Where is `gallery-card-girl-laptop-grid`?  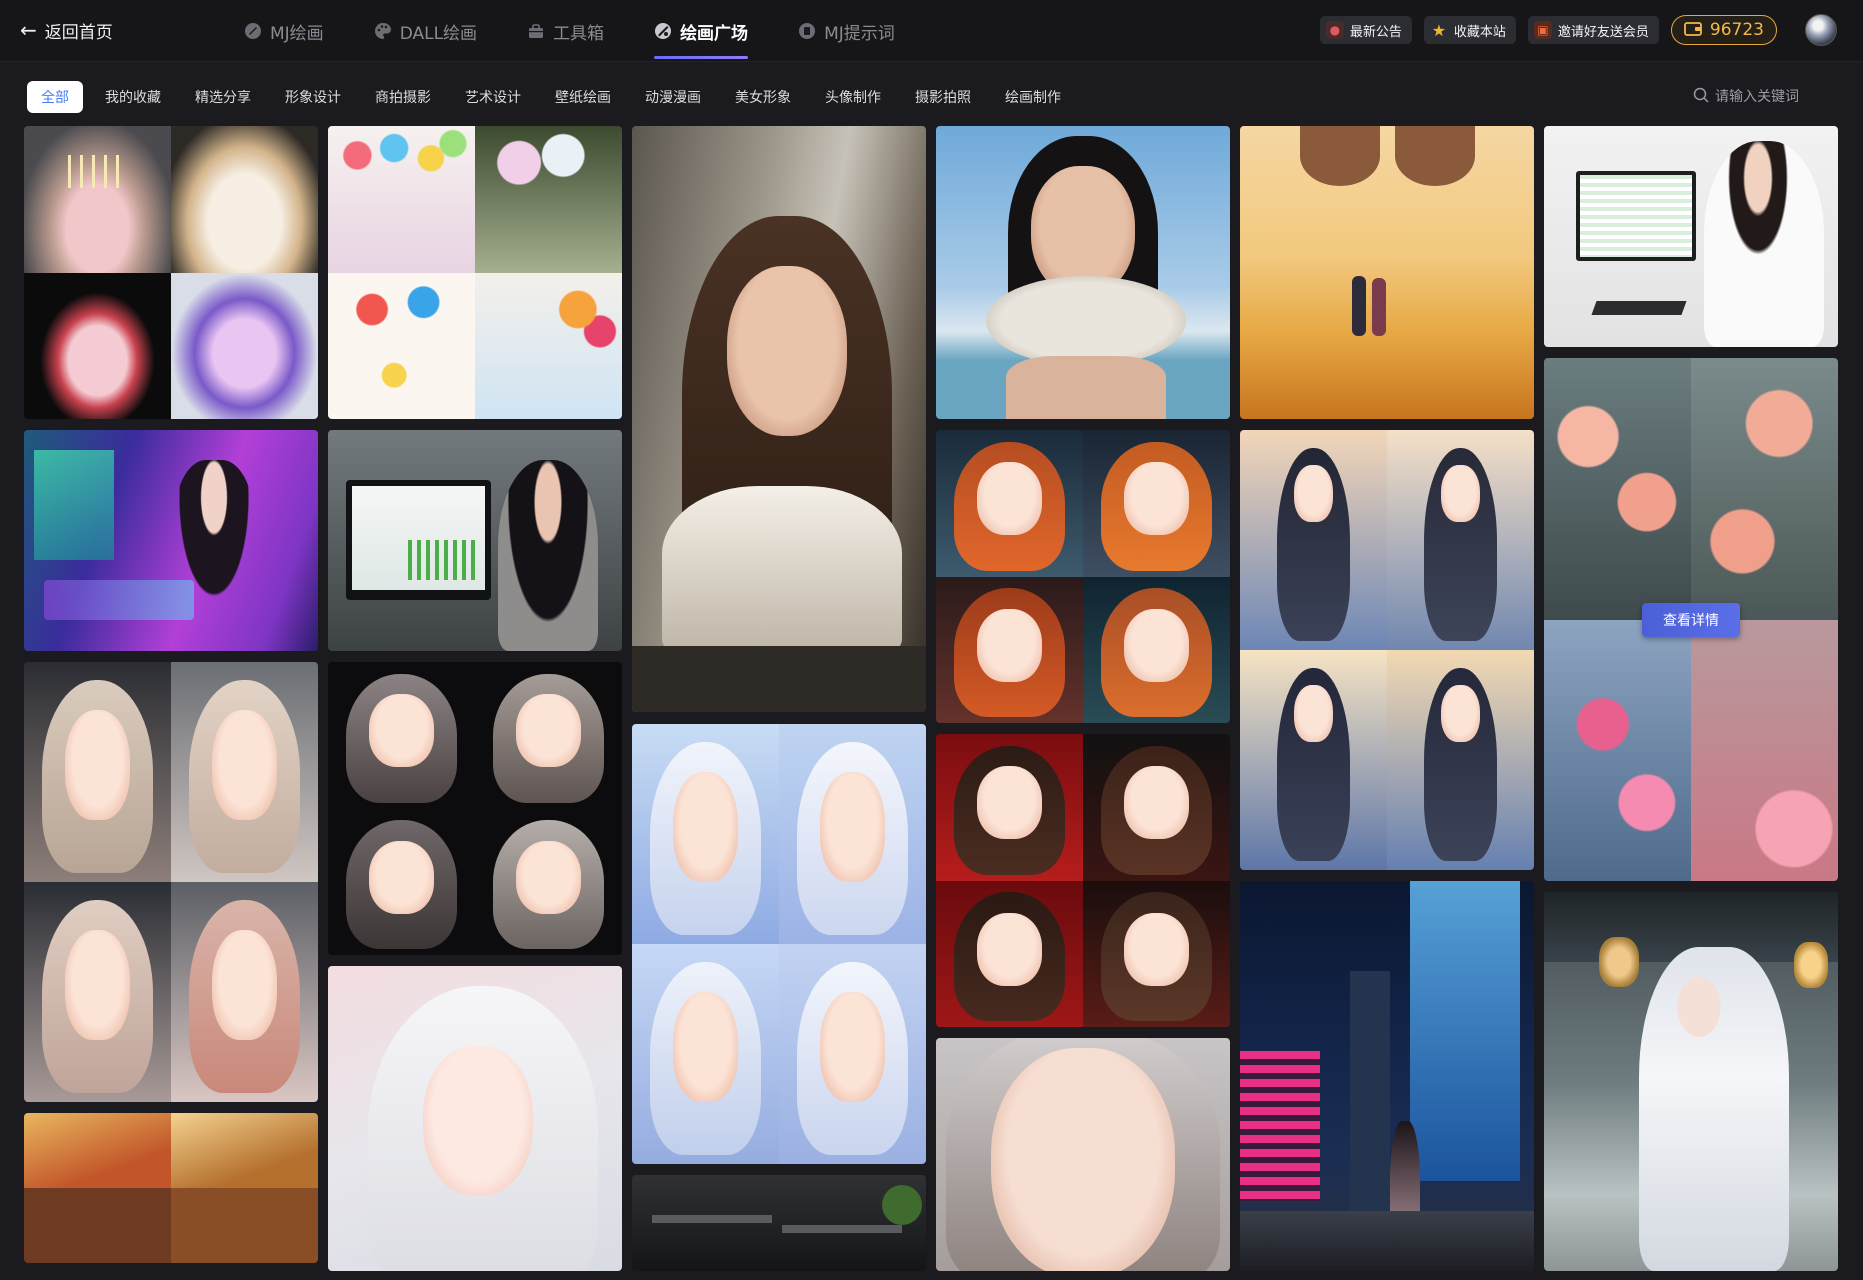 gallery-card-girl-laptop-grid is located at coordinates (171, 1188).